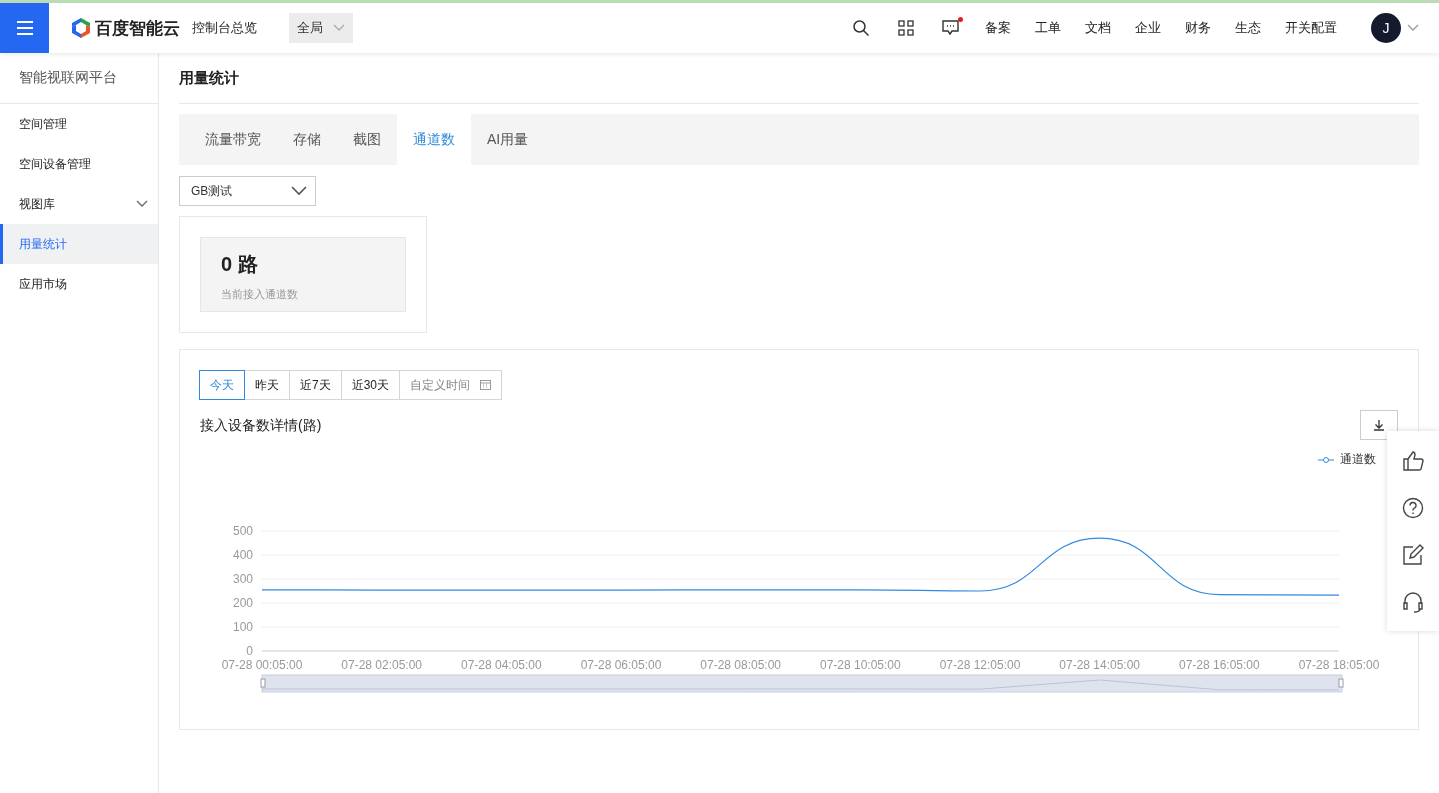 This screenshot has height=793, width=1439. I want to click on menu-icon, so click(24, 28).